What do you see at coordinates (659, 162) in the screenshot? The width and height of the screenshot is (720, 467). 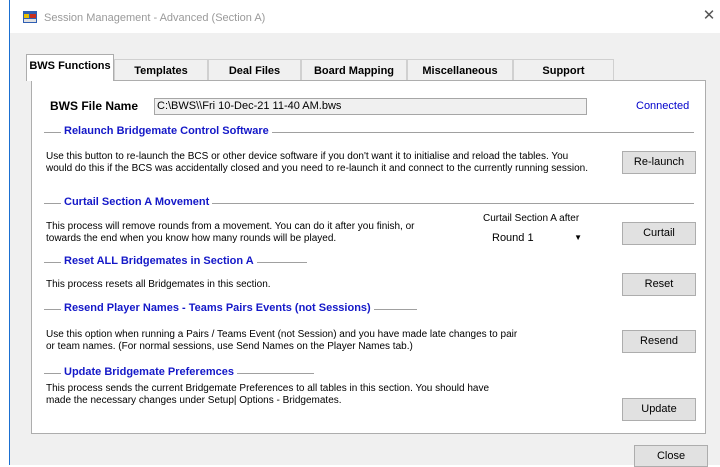 I see `relaunch-button: Re-launch` at bounding box center [659, 162].